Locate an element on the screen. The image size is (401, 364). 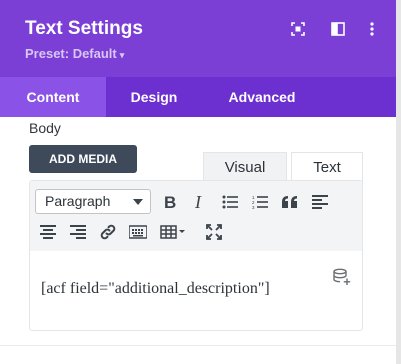
bold-icon: B is located at coordinates (170, 202).